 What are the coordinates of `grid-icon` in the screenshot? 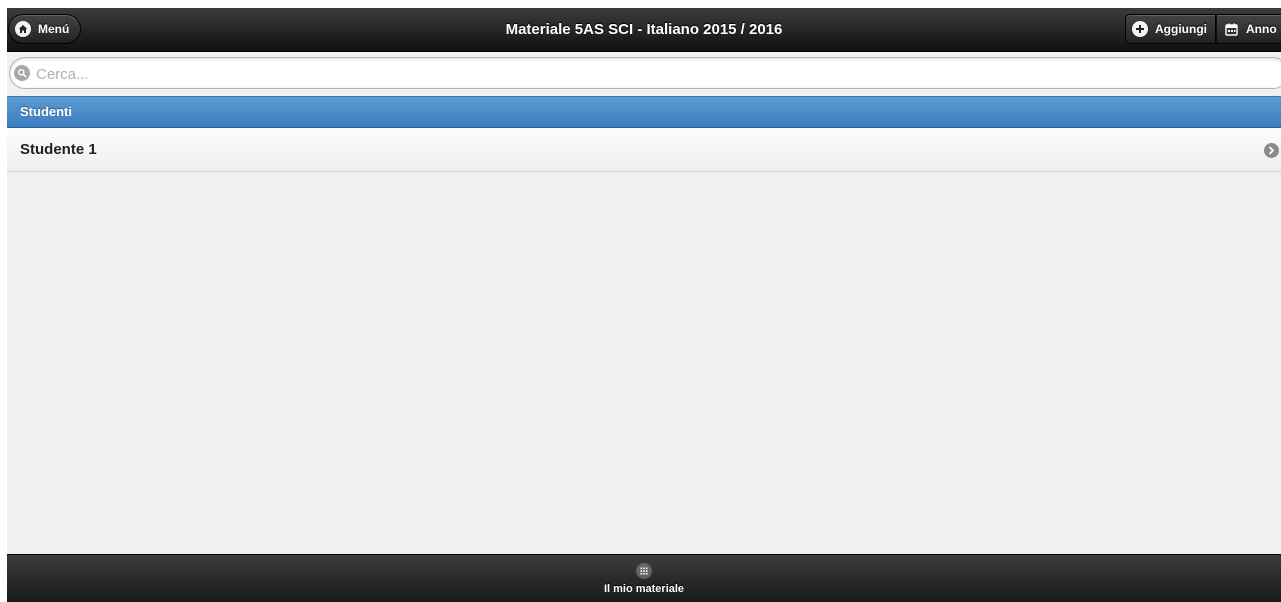 It's located at (644, 571).